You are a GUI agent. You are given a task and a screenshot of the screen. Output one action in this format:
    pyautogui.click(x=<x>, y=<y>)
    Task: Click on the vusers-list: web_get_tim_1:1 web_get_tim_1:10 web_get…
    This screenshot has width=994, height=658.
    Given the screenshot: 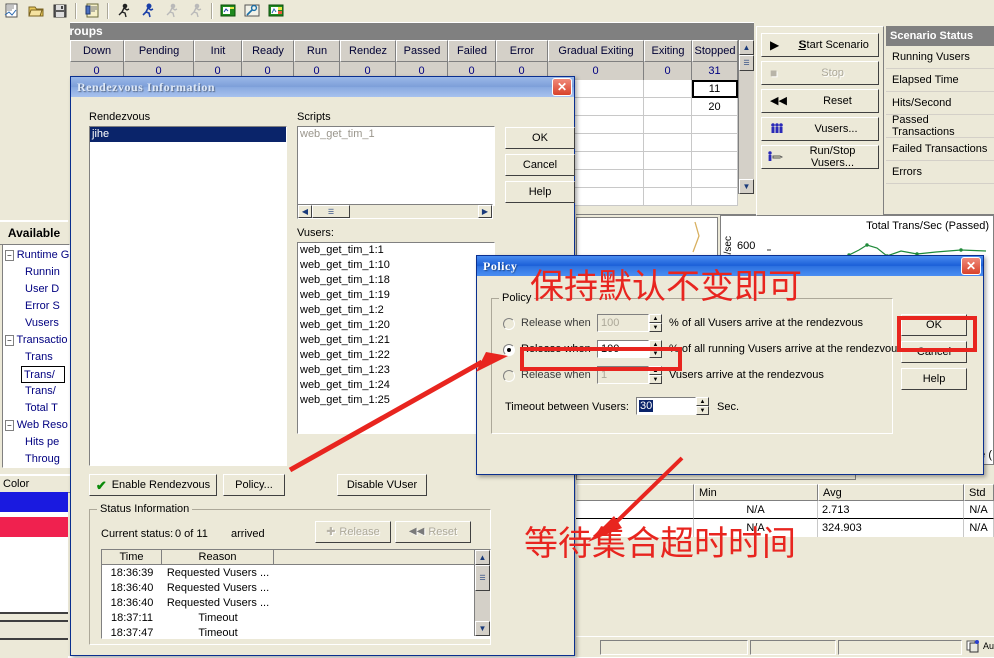 What is the action you would take?
    pyautogui.click(x=396, y=338)
    